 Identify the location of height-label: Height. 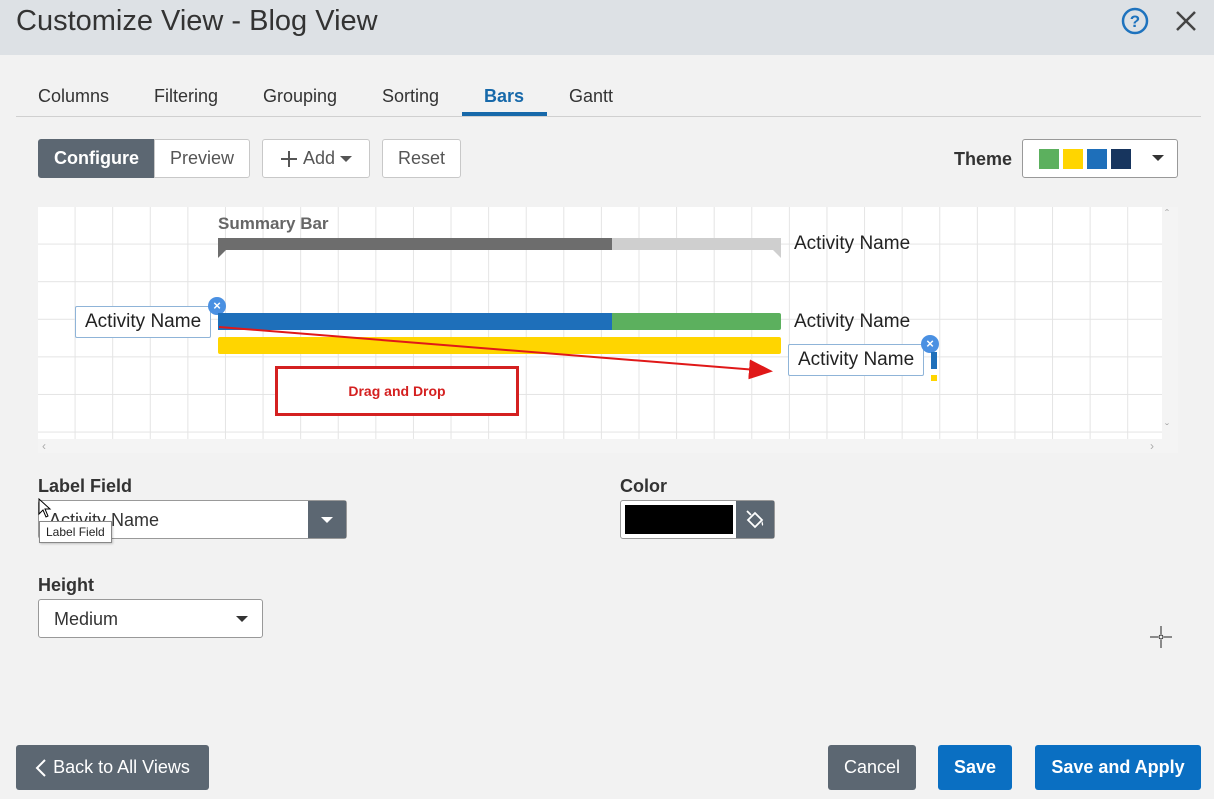
(66, 585).